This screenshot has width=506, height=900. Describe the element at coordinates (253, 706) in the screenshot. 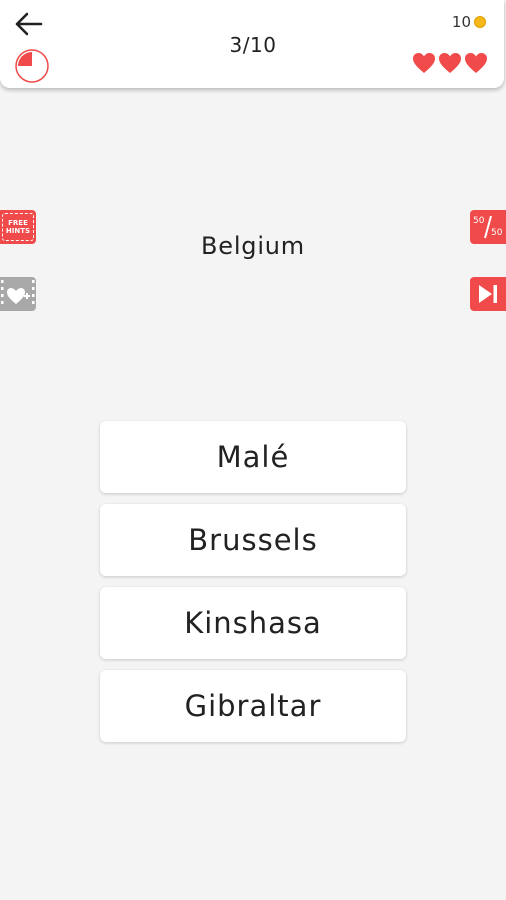

I see `answer-option-4: Gibraltar` at that location.